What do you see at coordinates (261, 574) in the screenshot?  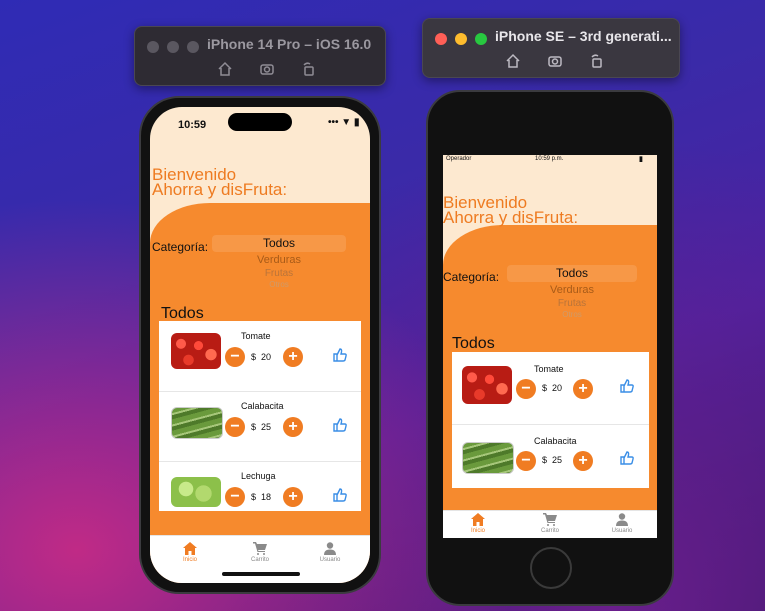 I see `home-indicator` at bounding box center [261, 574].